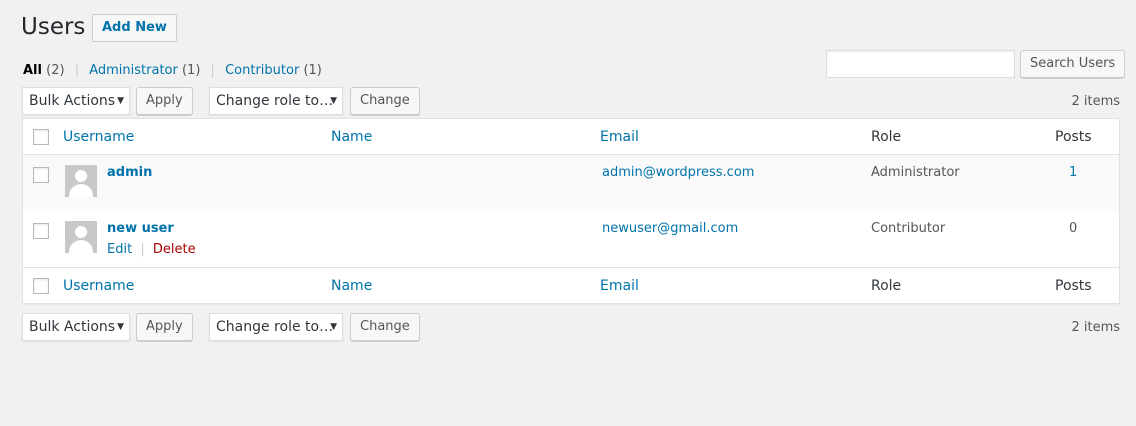 This screenshot has height=426, width=1136. What do you see at coordinates (55, 70) in the screenshot?
I see `filter-all-count: (2)` at bounding box center [55, 70].